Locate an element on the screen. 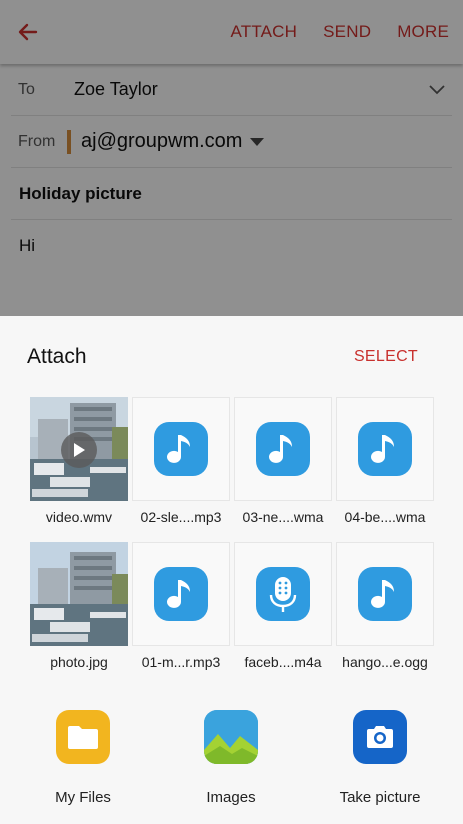  file-name: 02-sle....mp3 is located at coordinates (181, 517).